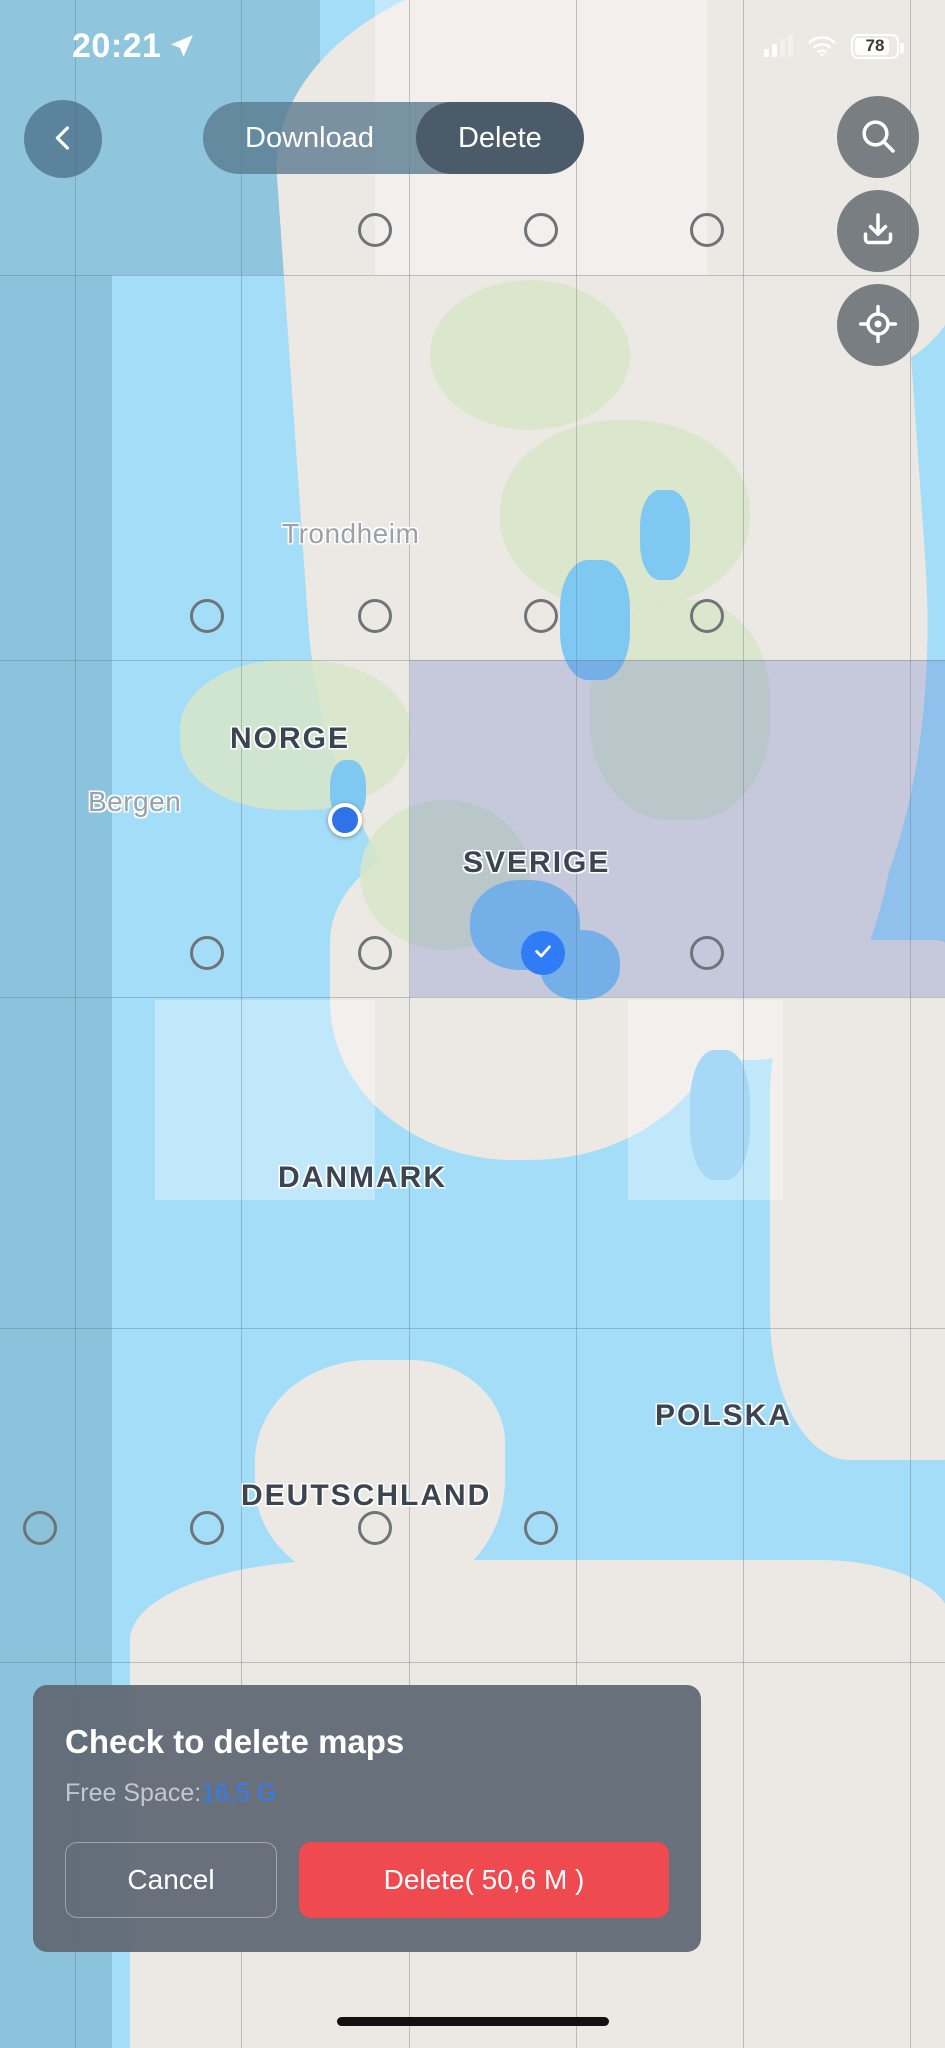 The height and width of the screenshot is (2048, 945). What do you see at coordinates (724, 1415) in the screenshot?
I see `map-label-polska: POLSKA` at bounding box center [724, 1415].